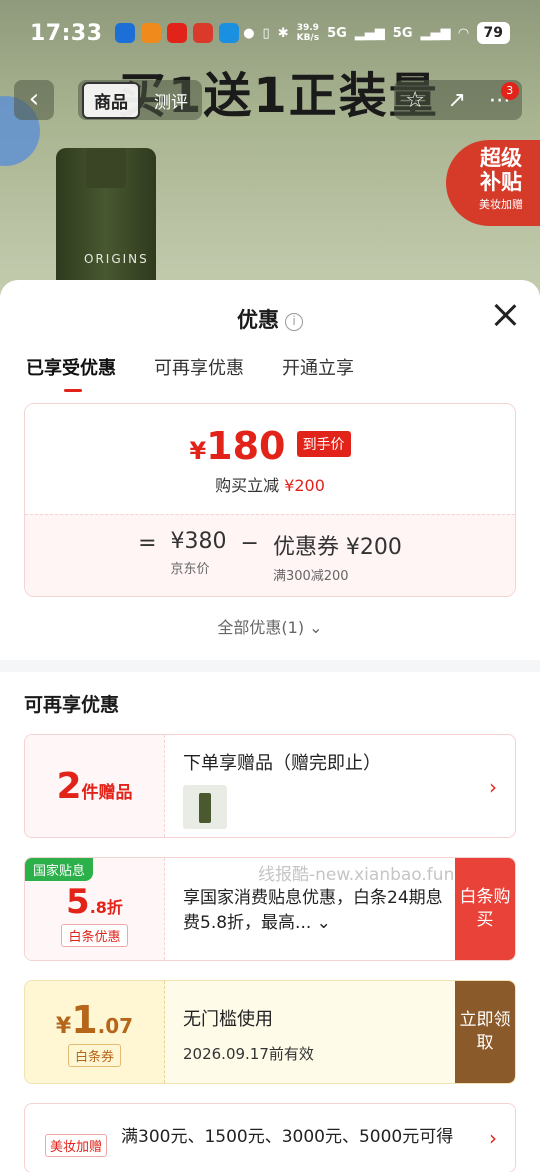  I want to click on minus-sign: −, so click(249, 543).